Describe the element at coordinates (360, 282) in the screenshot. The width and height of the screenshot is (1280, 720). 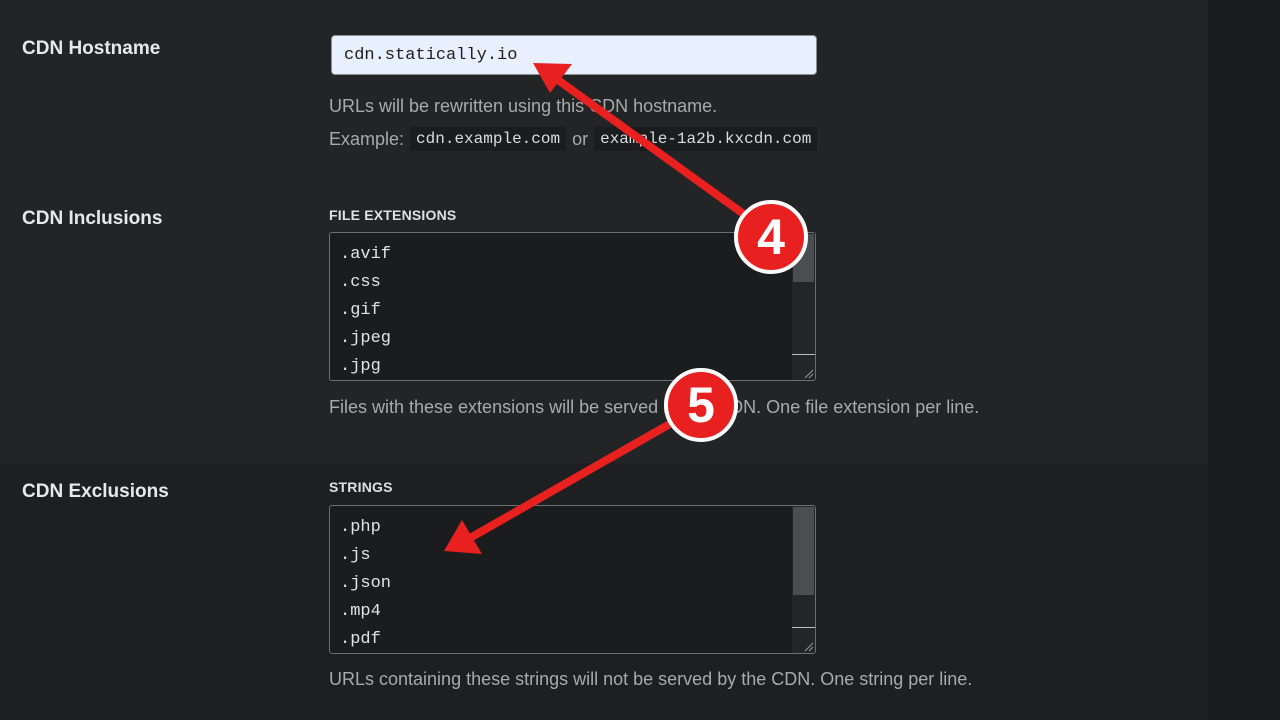
I see `textarea-line: .css` at that location.